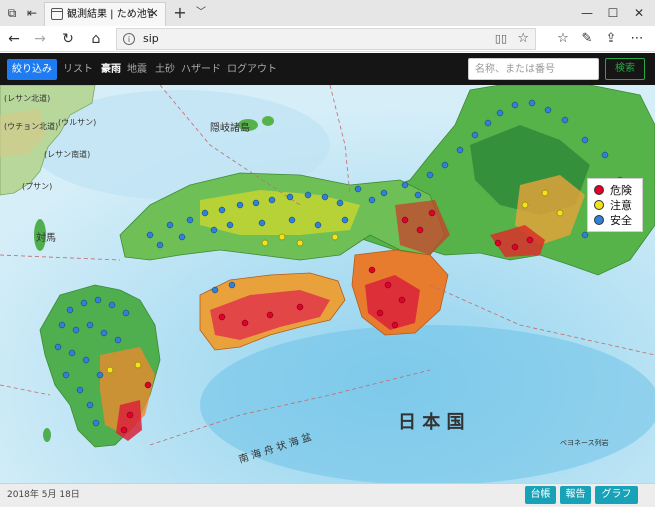 The image size is (655, 507). I want to click on legend-danger: 危険, so click(618, 190).